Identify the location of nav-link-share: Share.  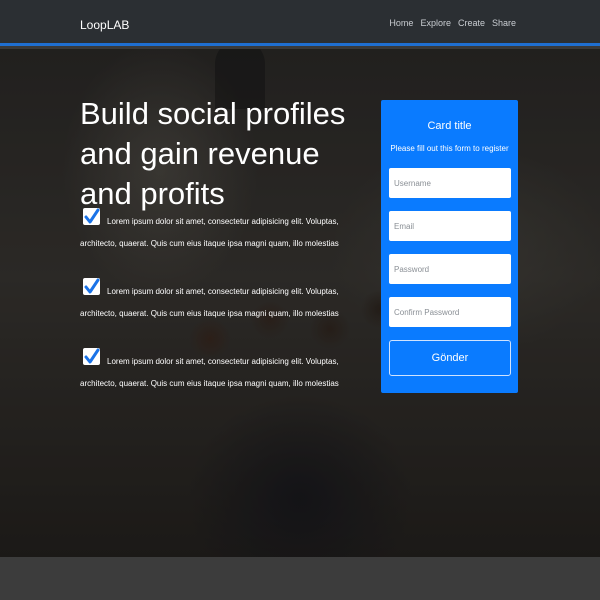
(504, 23).